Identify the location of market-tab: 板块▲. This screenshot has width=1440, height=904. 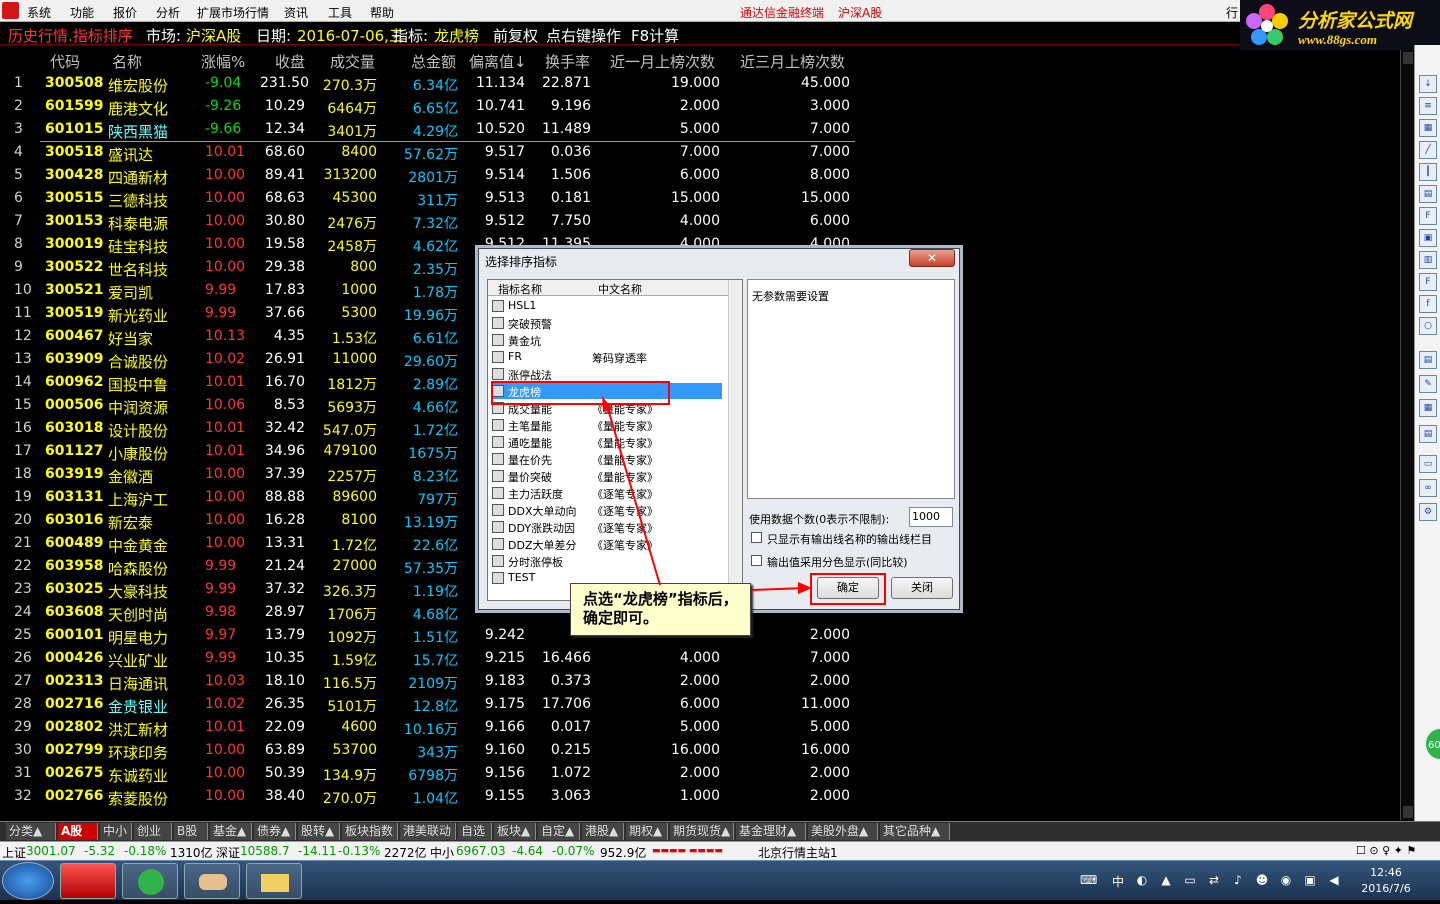
(515, 831).